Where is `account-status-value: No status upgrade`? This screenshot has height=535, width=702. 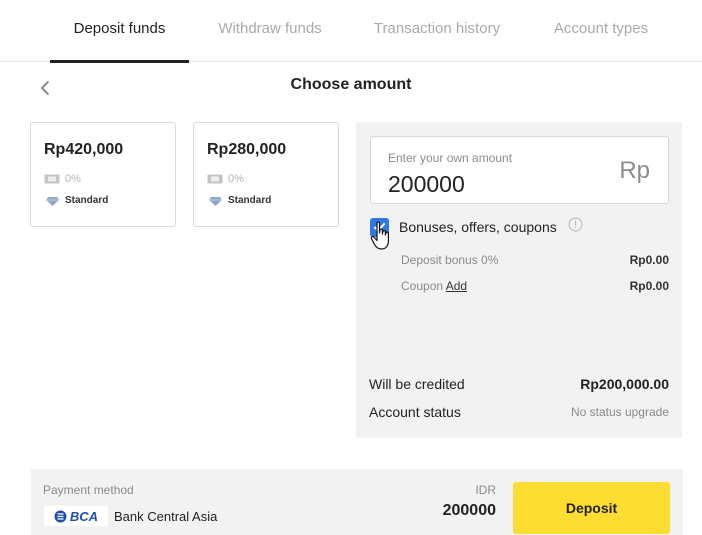
account-status-value: No status upgrade is located at coordinates (619, 412).